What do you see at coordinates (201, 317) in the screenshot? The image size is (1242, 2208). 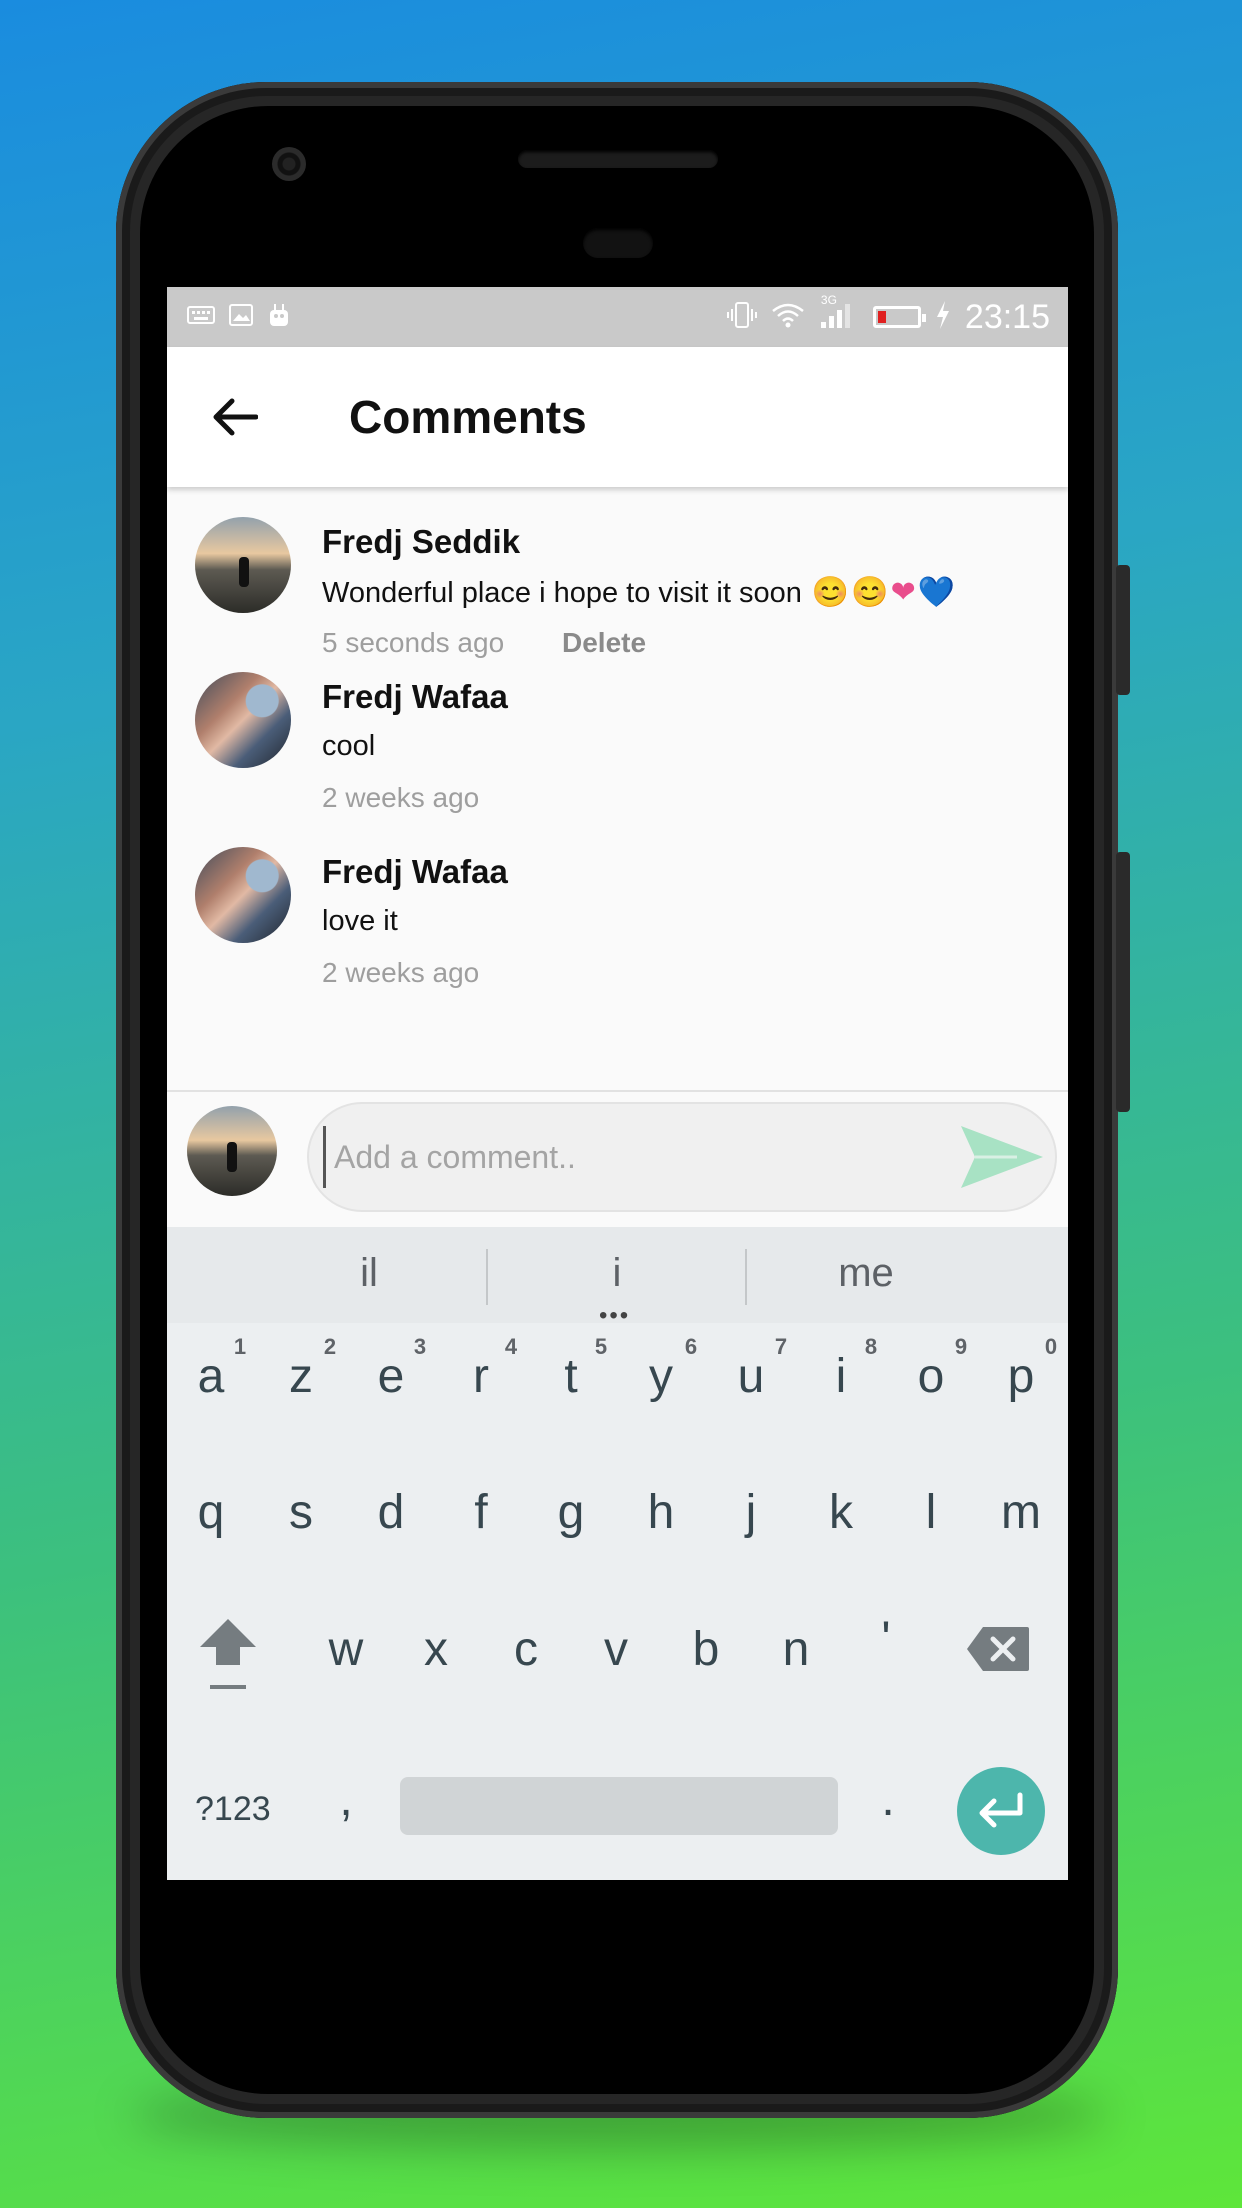 I see `keyboard-icon` at bounding box center [201, 317].